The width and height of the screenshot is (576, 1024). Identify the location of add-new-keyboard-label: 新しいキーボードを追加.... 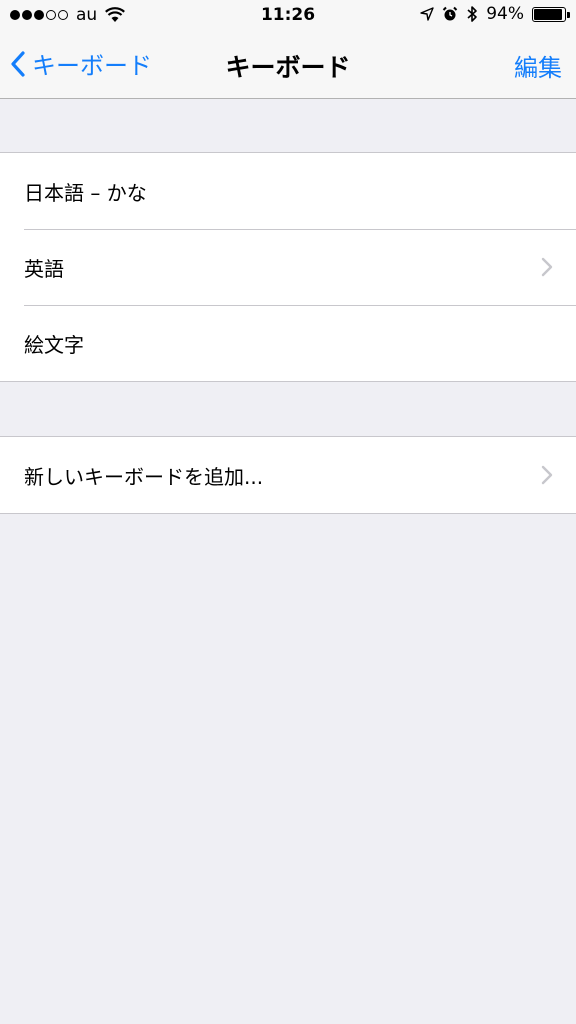
(144, 476).